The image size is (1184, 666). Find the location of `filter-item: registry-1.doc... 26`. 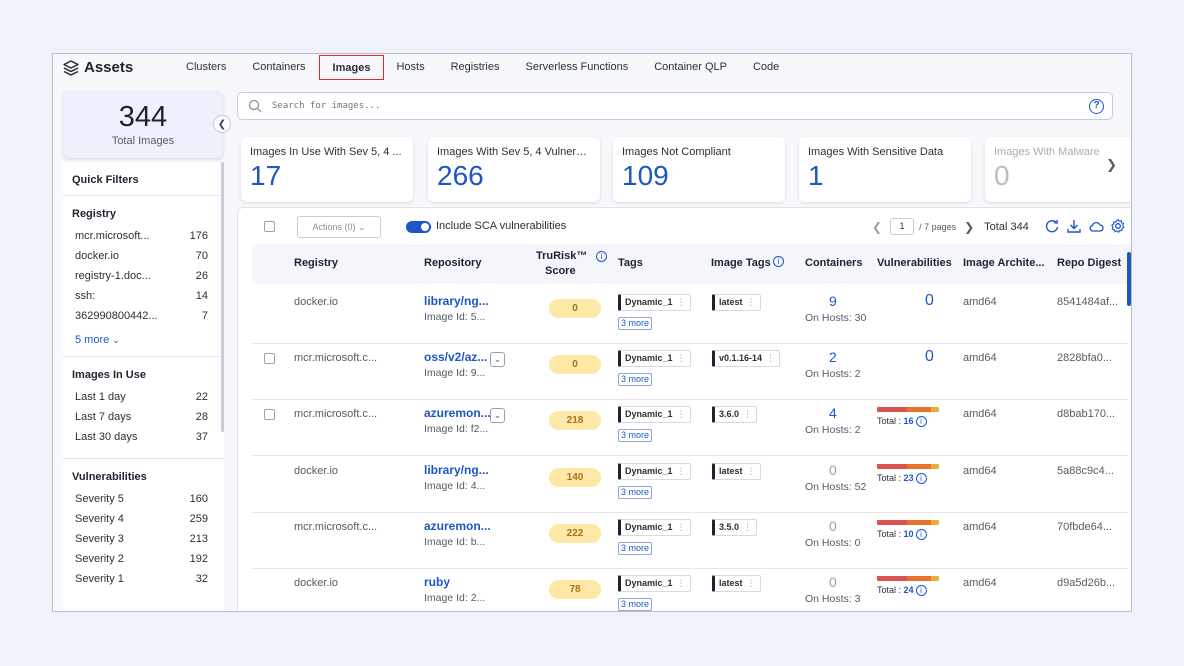

filter-item: registry-1.doc... 26 is located at coordinates (143, 276).